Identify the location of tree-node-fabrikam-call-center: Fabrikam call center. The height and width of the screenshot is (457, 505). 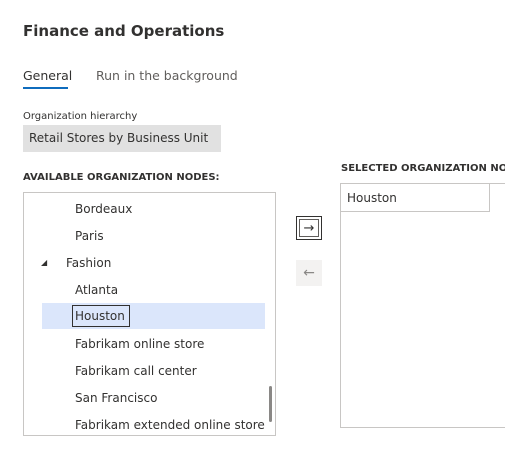
(149, 371).